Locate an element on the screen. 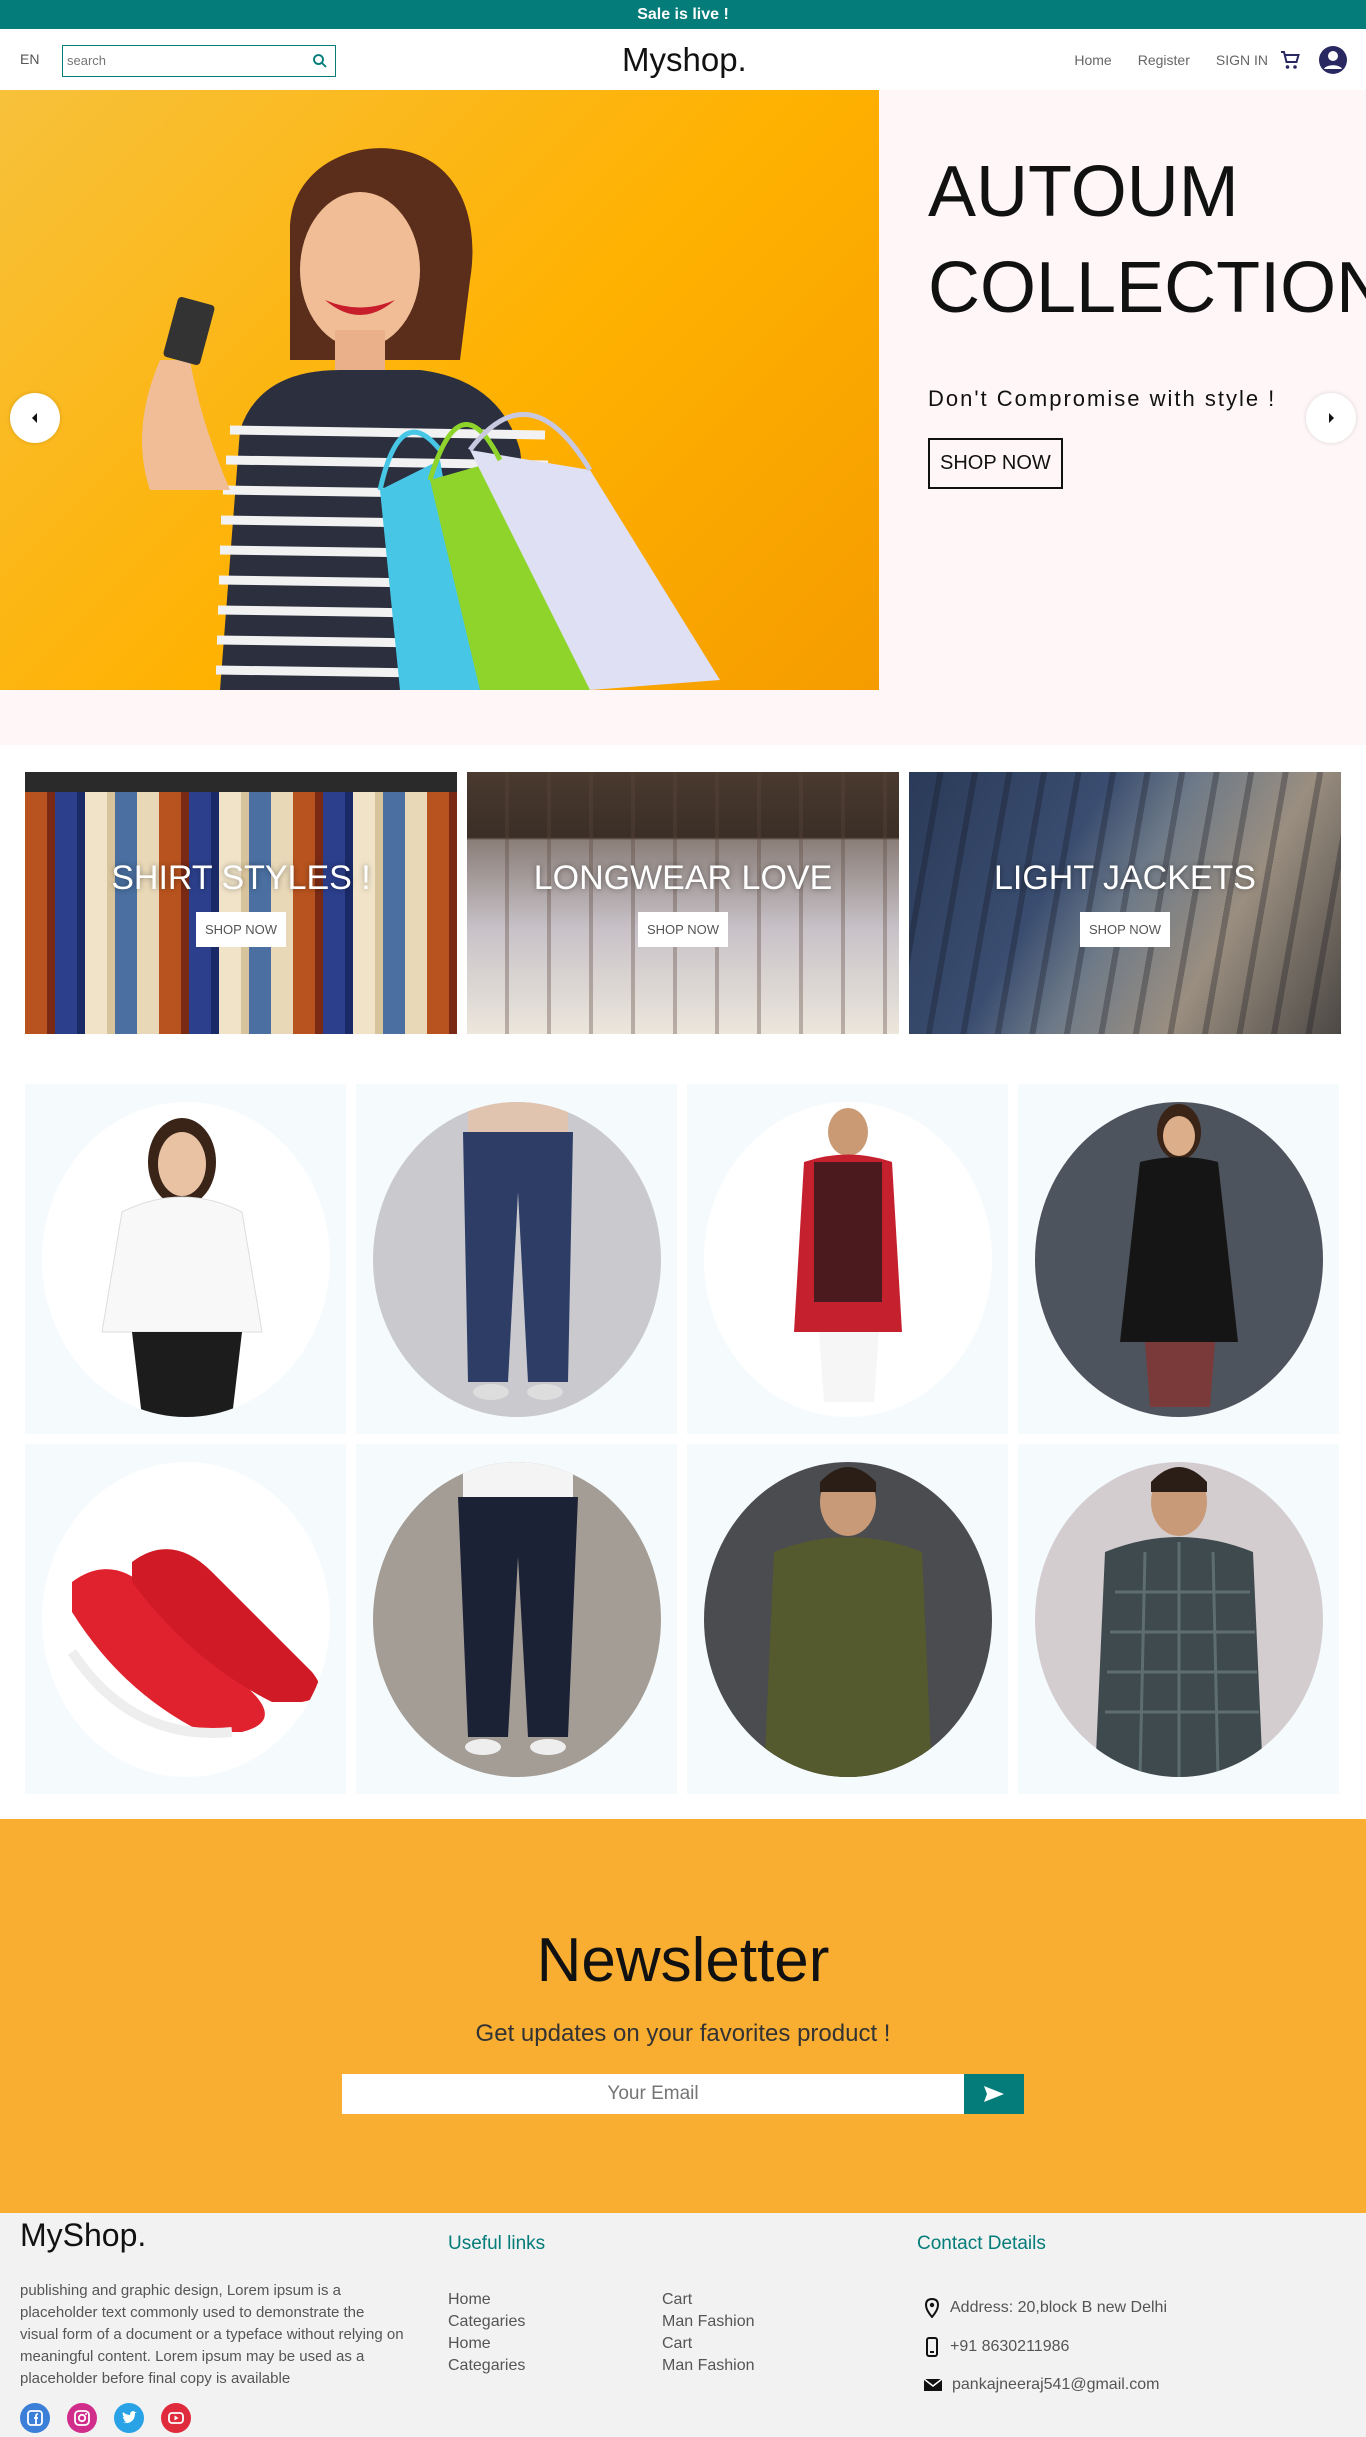  contact-email: pankajneeraj541@gmail.com is located at coordinates (1041, 2385).